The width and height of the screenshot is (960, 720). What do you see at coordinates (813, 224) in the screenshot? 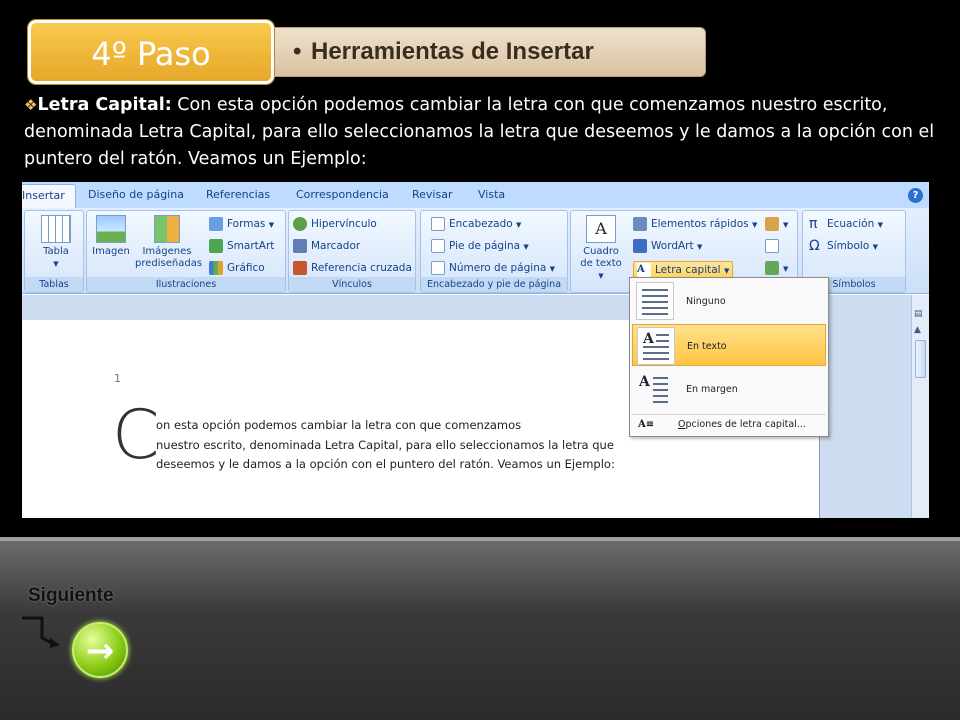
I see `pi-icon: π` at bounding box center [813, 224].